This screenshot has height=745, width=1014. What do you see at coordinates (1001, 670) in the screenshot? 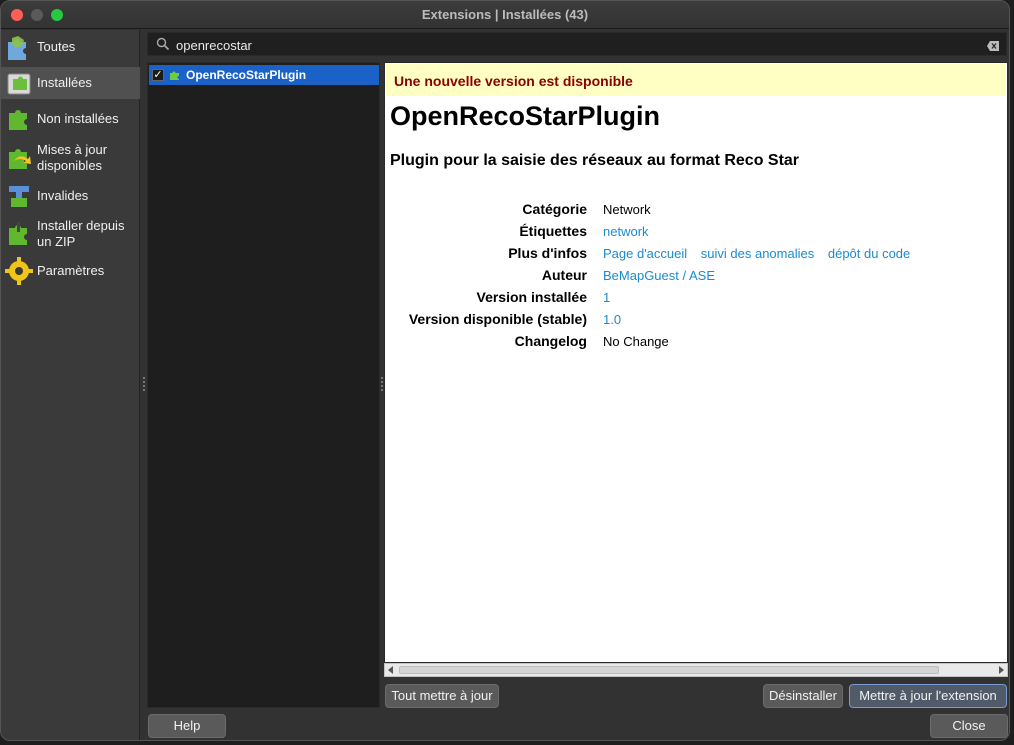
I see `scroll-right-icon` at bounding box center [1001, 670].